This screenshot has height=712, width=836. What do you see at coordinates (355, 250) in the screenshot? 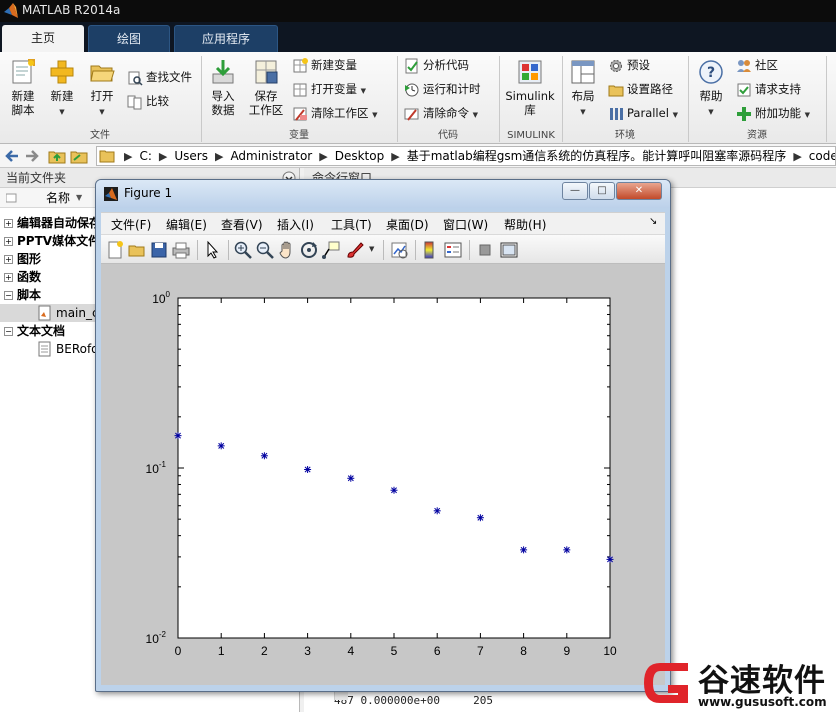
I see `brush-icon` at bounding box center [355, 250].